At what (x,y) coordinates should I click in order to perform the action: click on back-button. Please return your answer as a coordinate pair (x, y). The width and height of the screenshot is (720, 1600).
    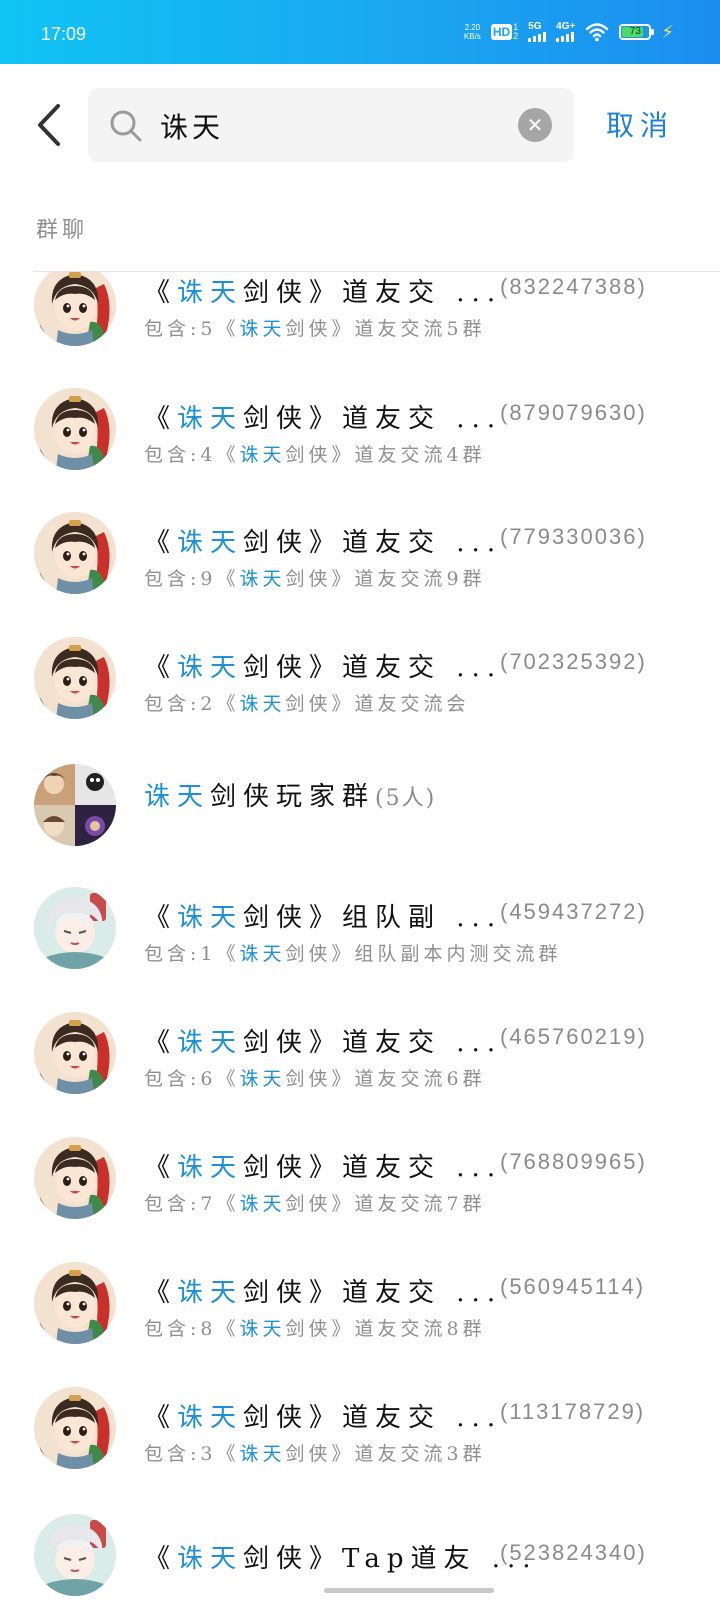
    Looking at the image, I should click on (50, 125).